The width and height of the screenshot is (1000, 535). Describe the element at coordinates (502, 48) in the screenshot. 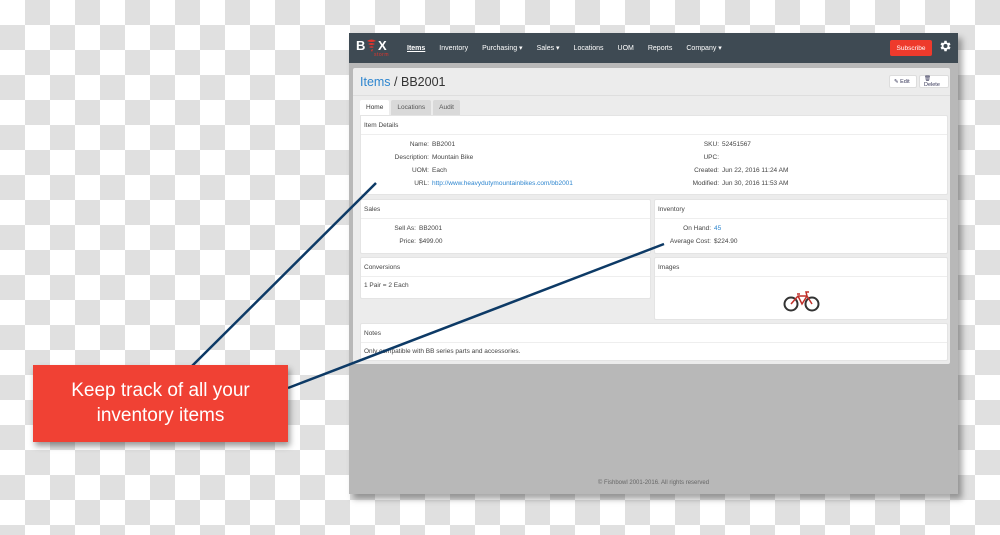

I see `nav-item-purchasing: Purchasing ▾` at that location.